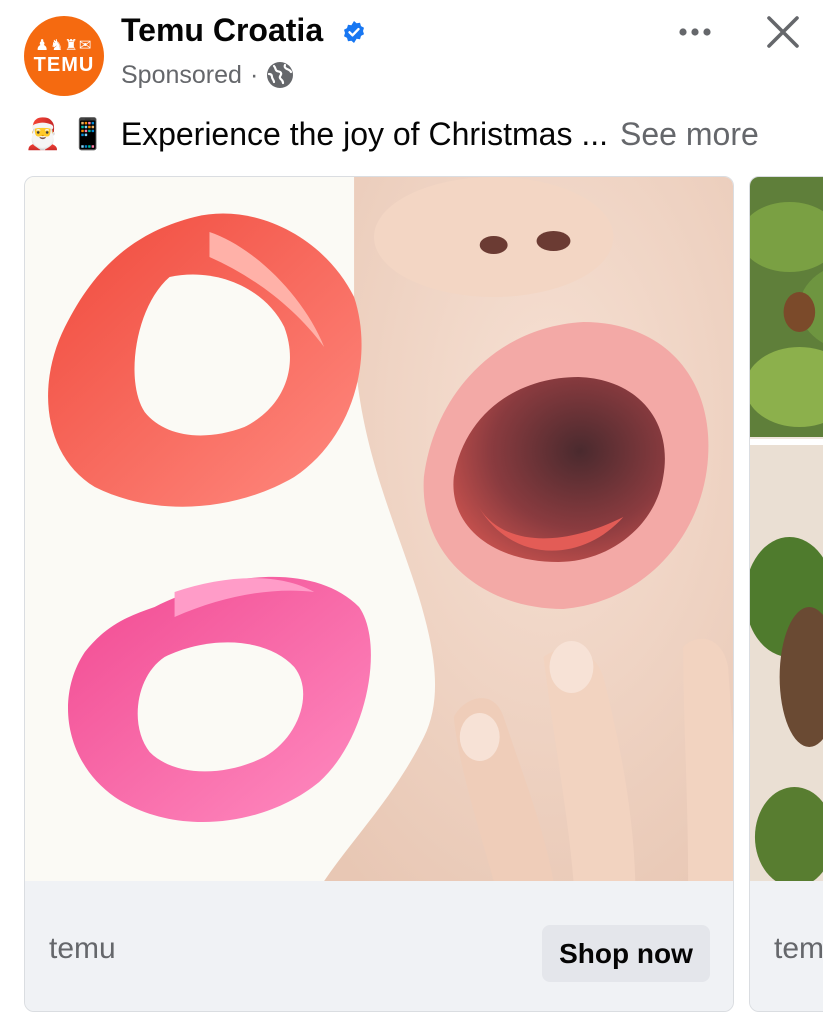  What do you see at coordinates (64, 45) in the screenshot?
I see `avatar-logo-glyphs: ♟♞♜✉` at bounding box center [64, 45].